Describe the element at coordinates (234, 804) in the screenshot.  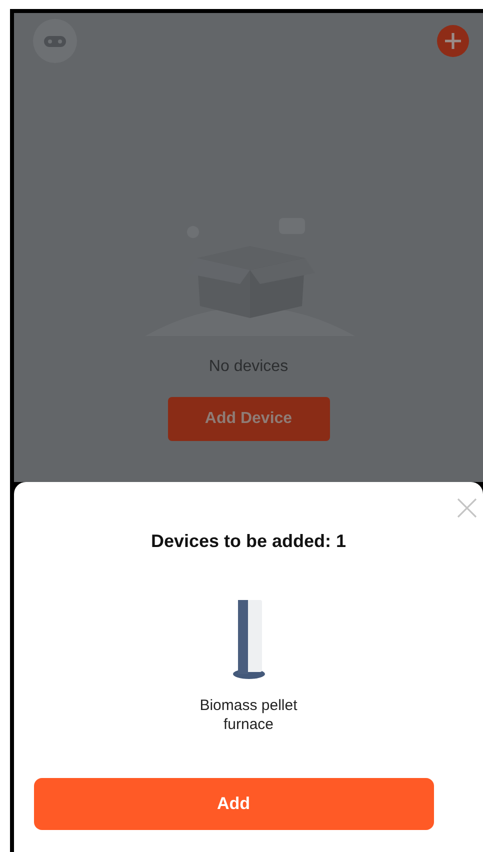
I see `add-button: Add` at that location.